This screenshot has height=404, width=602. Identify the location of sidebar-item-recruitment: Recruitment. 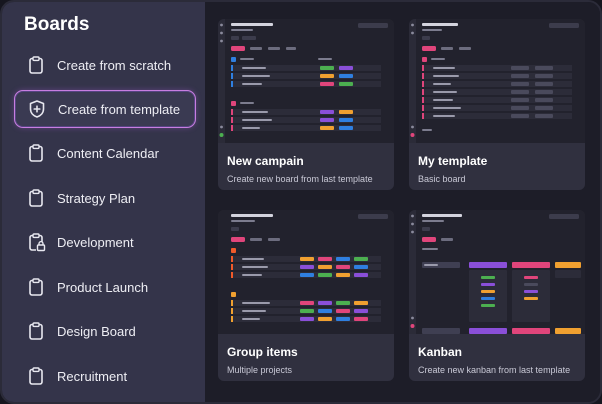
(105, 376).